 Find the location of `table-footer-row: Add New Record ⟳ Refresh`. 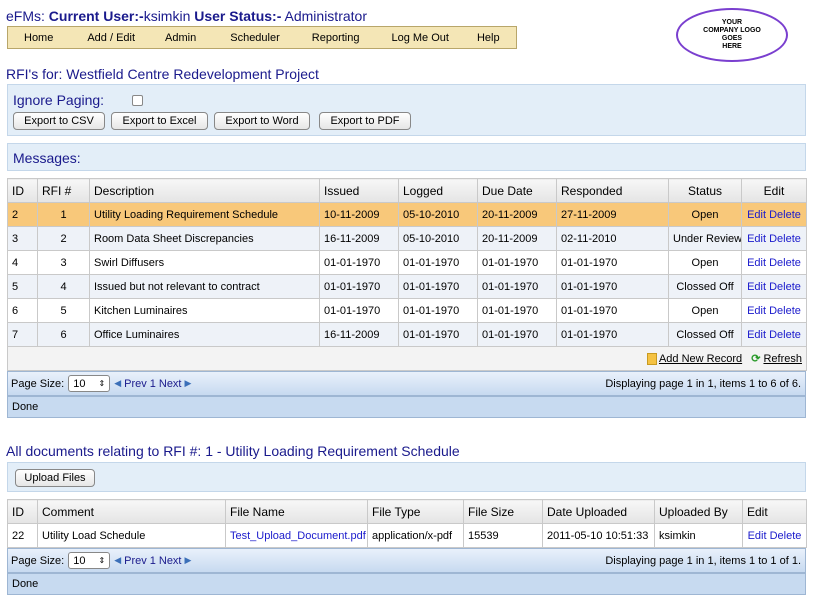

table-footer-row: Add New Record ⟳ Refresh is located at coordinates (407, 358).